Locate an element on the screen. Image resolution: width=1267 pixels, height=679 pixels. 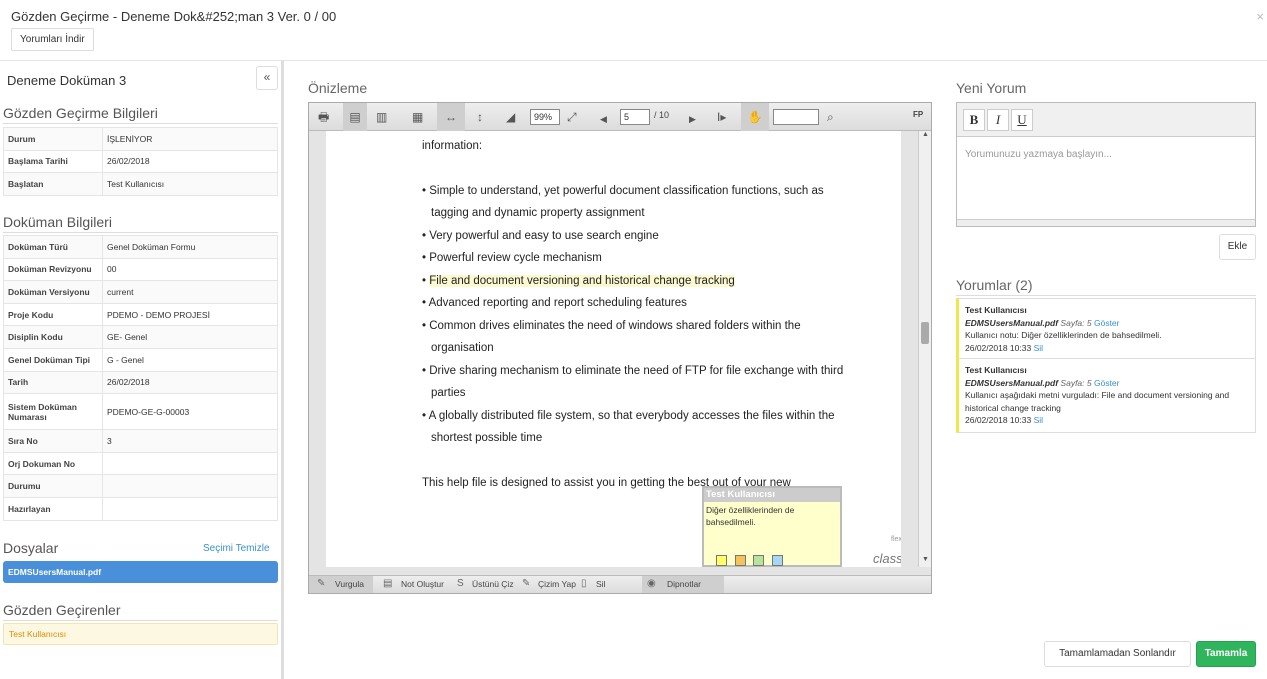
search-icon: ⌕ is located at coordinates (830, 117).